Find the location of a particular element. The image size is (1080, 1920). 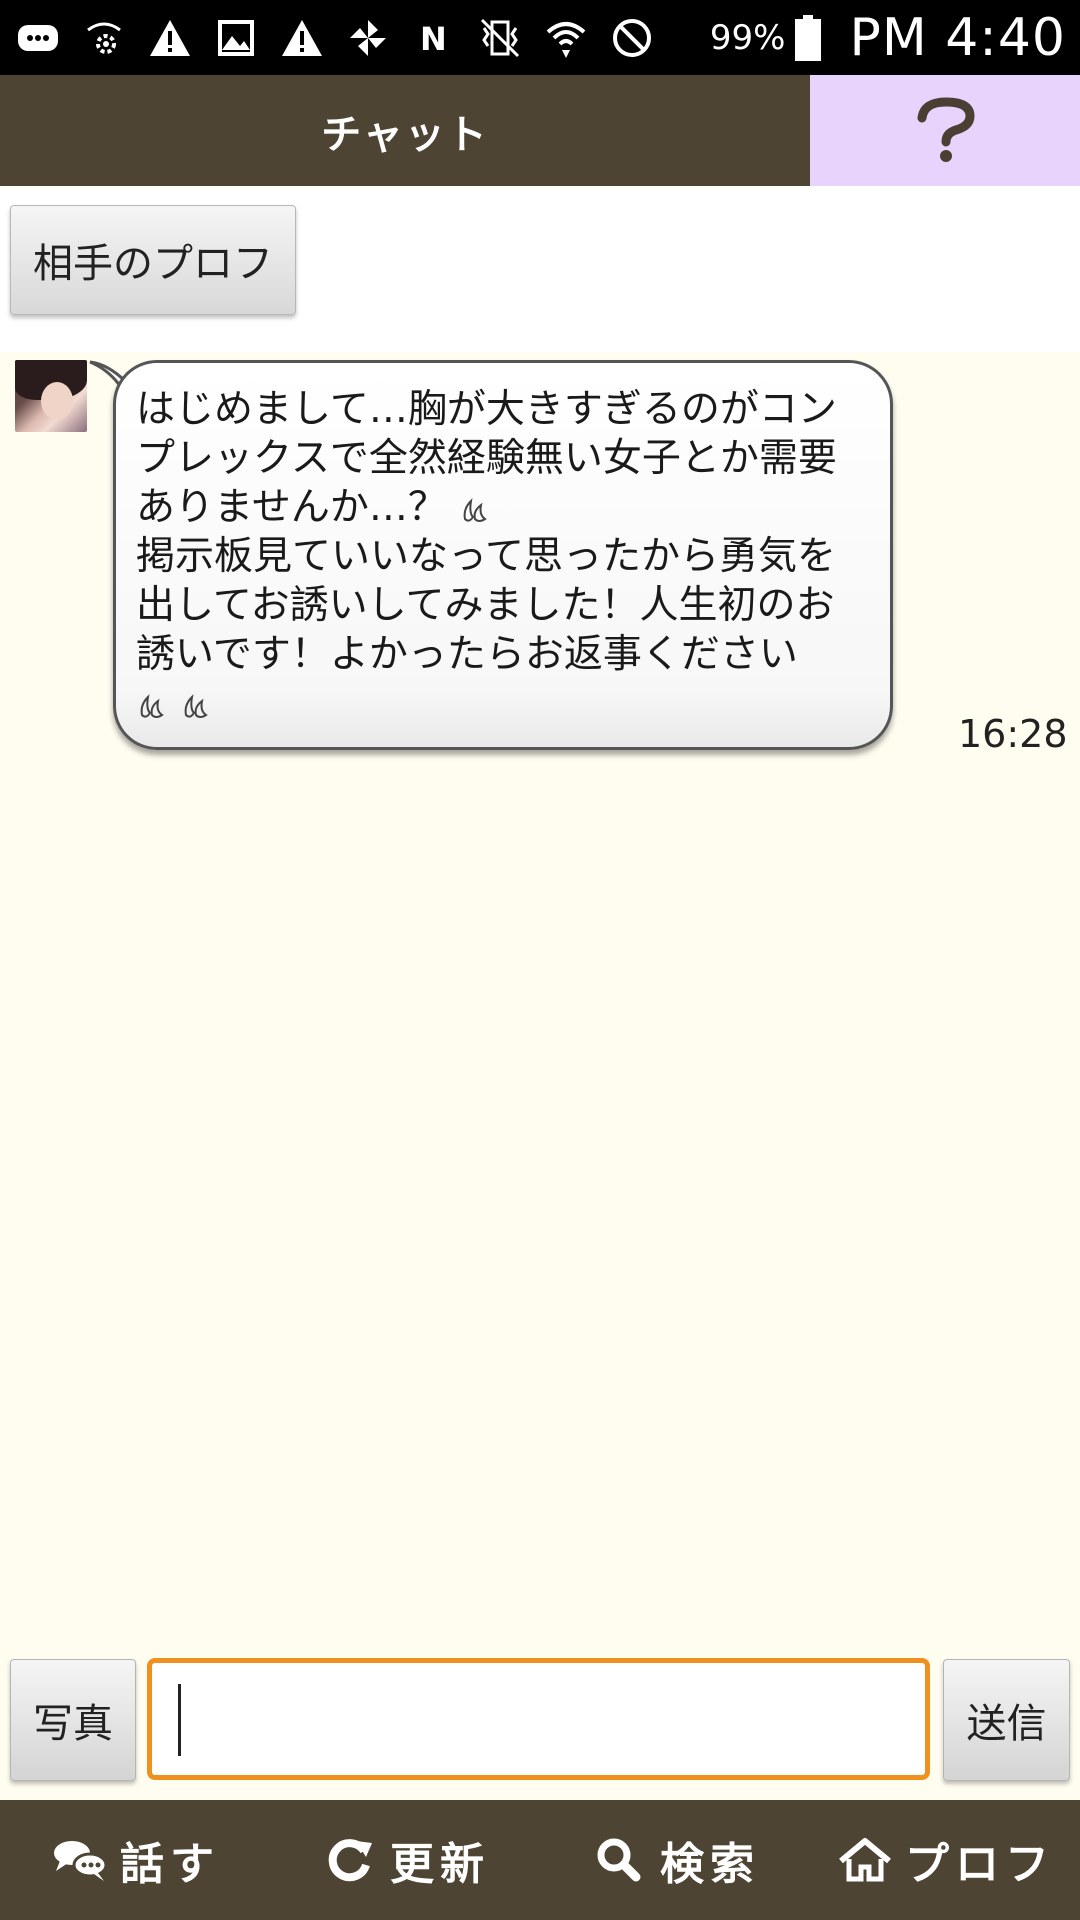

help-button is located at coordinates (945, 130).